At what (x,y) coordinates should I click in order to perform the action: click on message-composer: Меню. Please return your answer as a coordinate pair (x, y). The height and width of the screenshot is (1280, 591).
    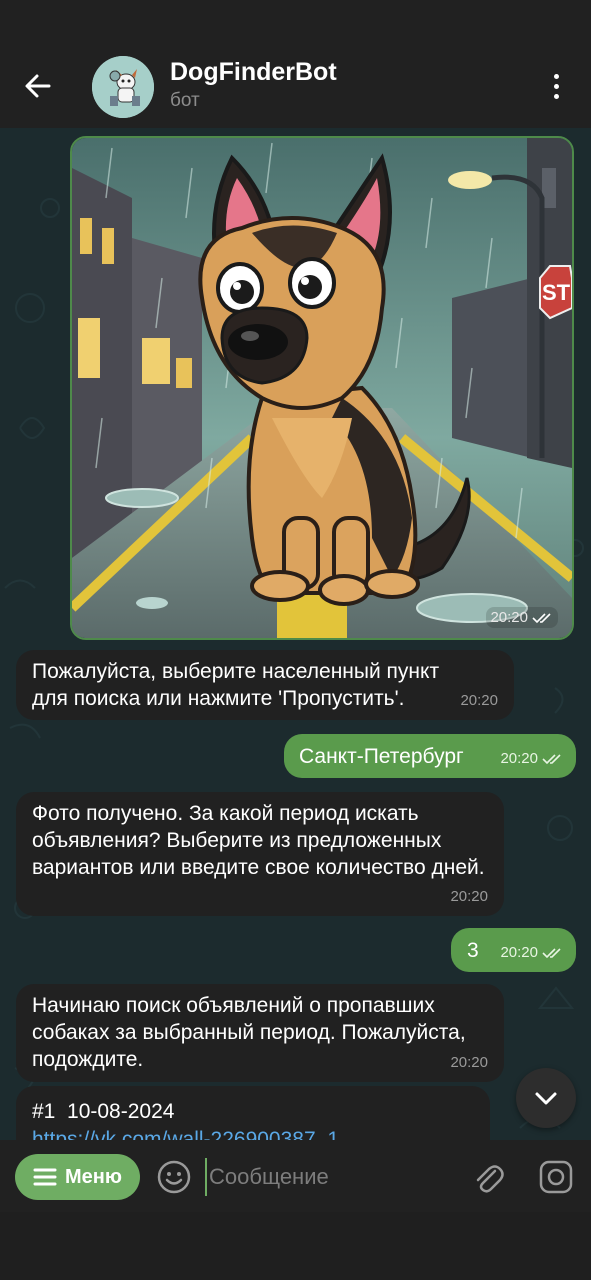
    Looking at the image, I should click on (295, 1176).